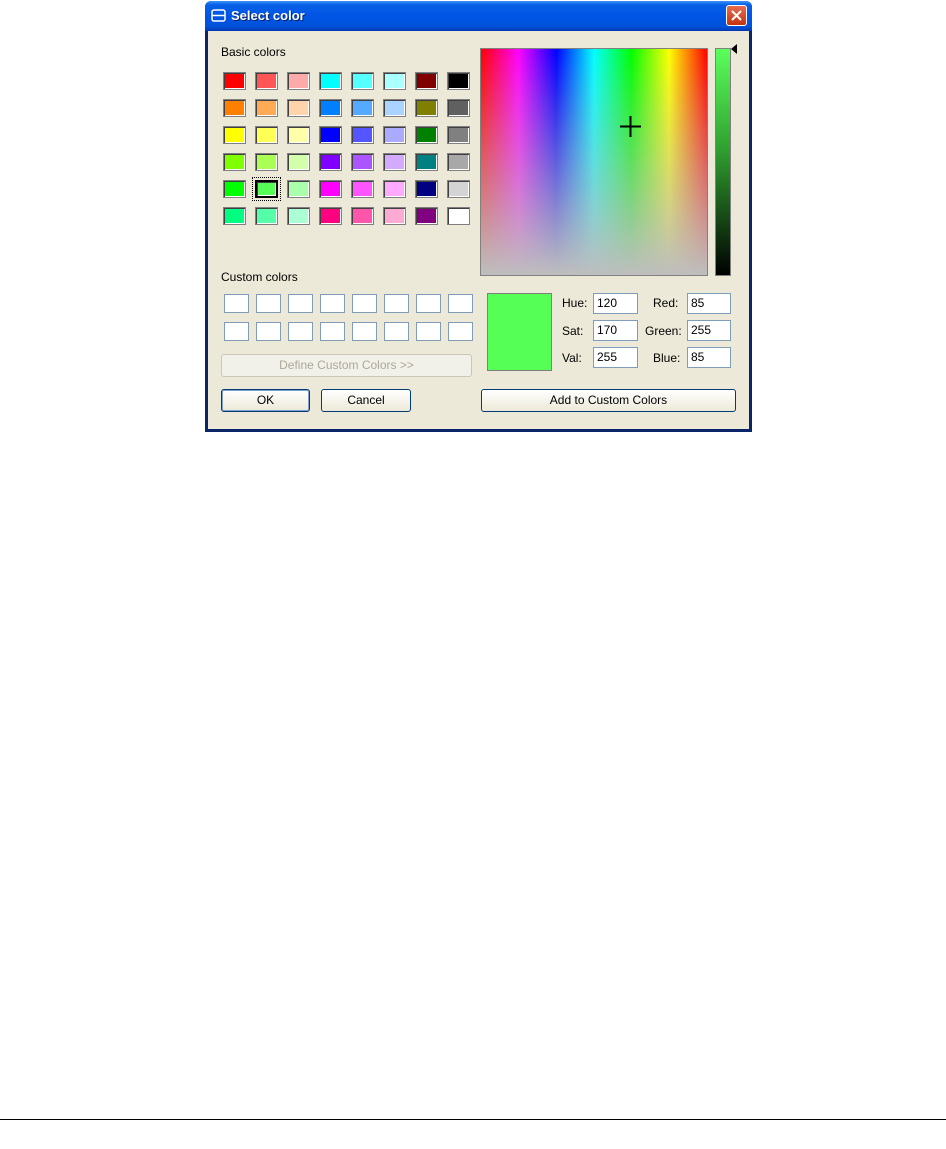 The height and width of the screenshot is (1149, 946). I want to click on blue-field: 85, so click(709, 357).